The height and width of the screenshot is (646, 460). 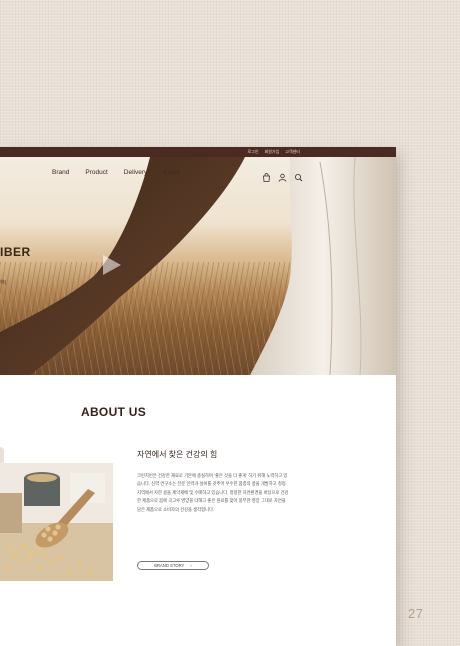 What do you see at coordinates (198, 152) in the screenshot?
I see `utility-bar: 로그인 회원가입 고객센터` at bounding box center [198, 152].